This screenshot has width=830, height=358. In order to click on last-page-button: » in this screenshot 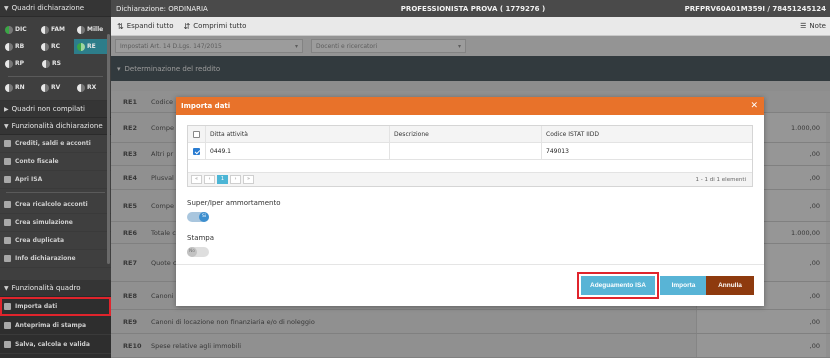, I will do `click(248, 179)`.